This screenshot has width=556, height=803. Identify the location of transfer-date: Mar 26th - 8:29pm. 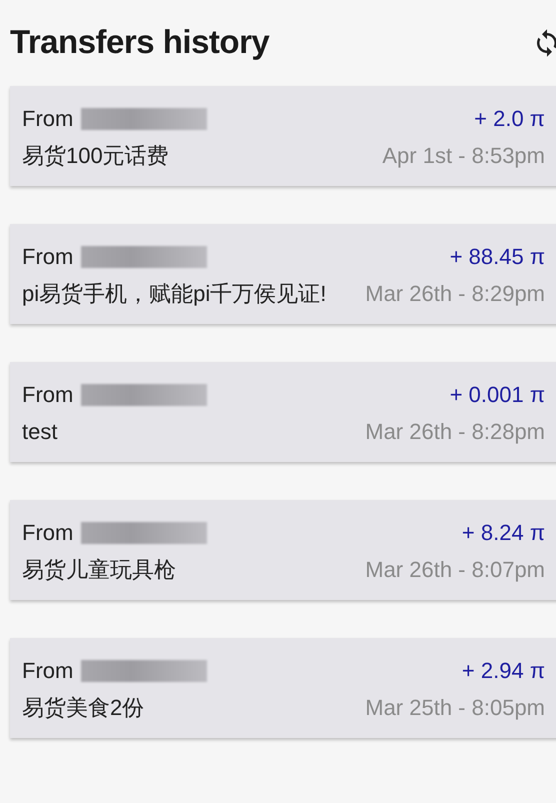
(455, 294).